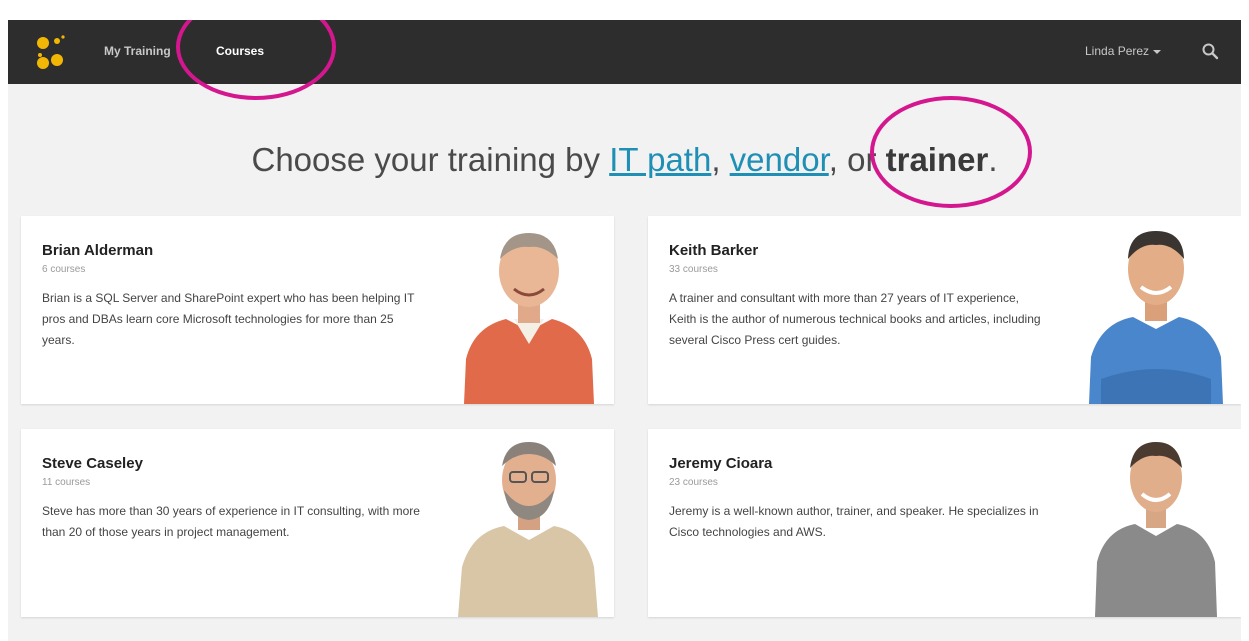 The width and height of the screenshot is (1249, 641). Describe the element at coordinates (779, 159) in the screenshot. I see `vendor-link: vendor` at that location.